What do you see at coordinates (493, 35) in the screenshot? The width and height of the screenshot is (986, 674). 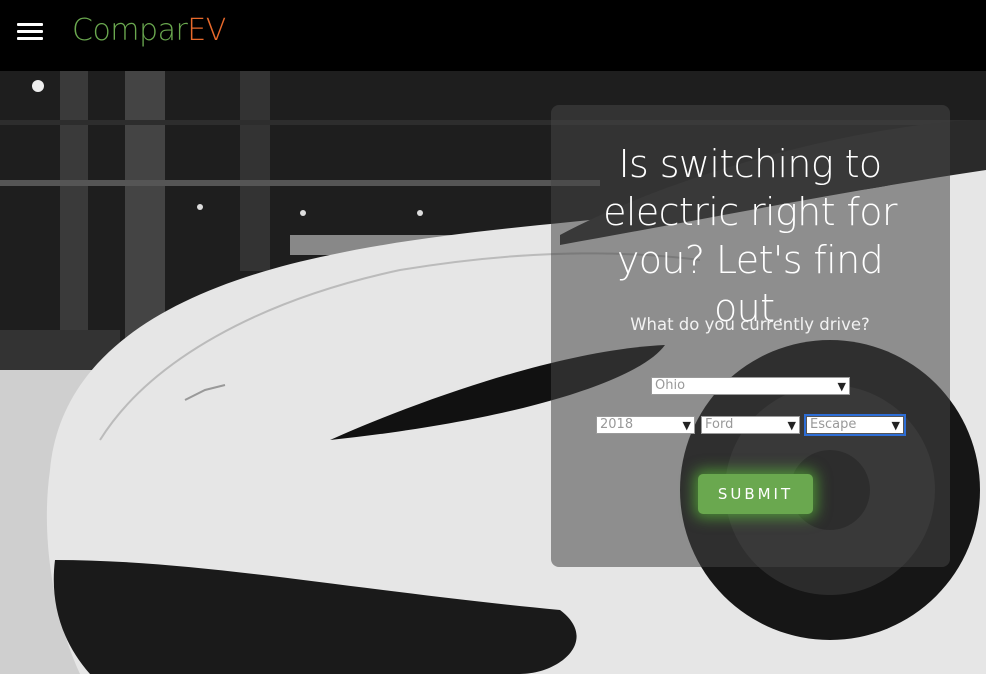 I see `top-navigation-bar: ComparEV` at bounding box center [493, 35].